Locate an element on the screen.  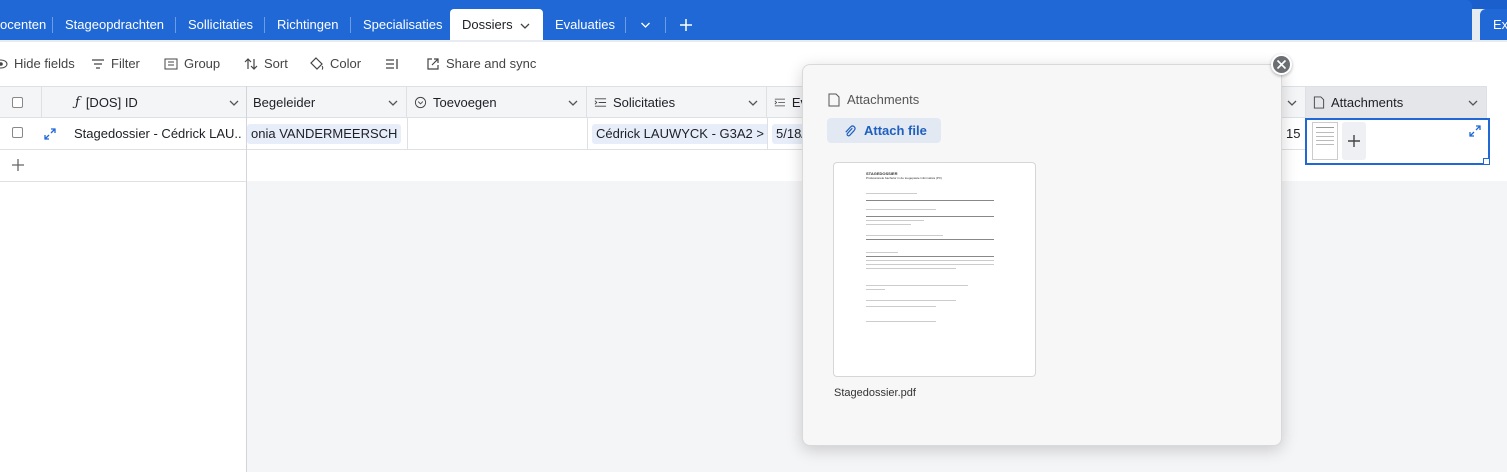
column-header-solicitaties: Solicitaties is located at coordinates (677, 102).